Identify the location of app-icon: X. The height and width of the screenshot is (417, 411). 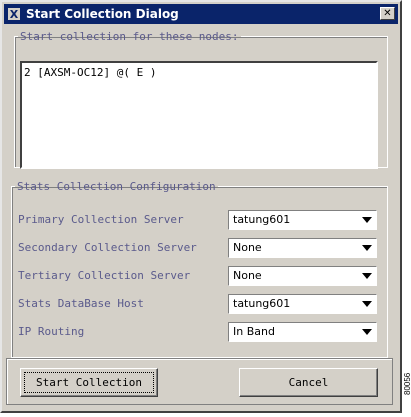
(14, 14).